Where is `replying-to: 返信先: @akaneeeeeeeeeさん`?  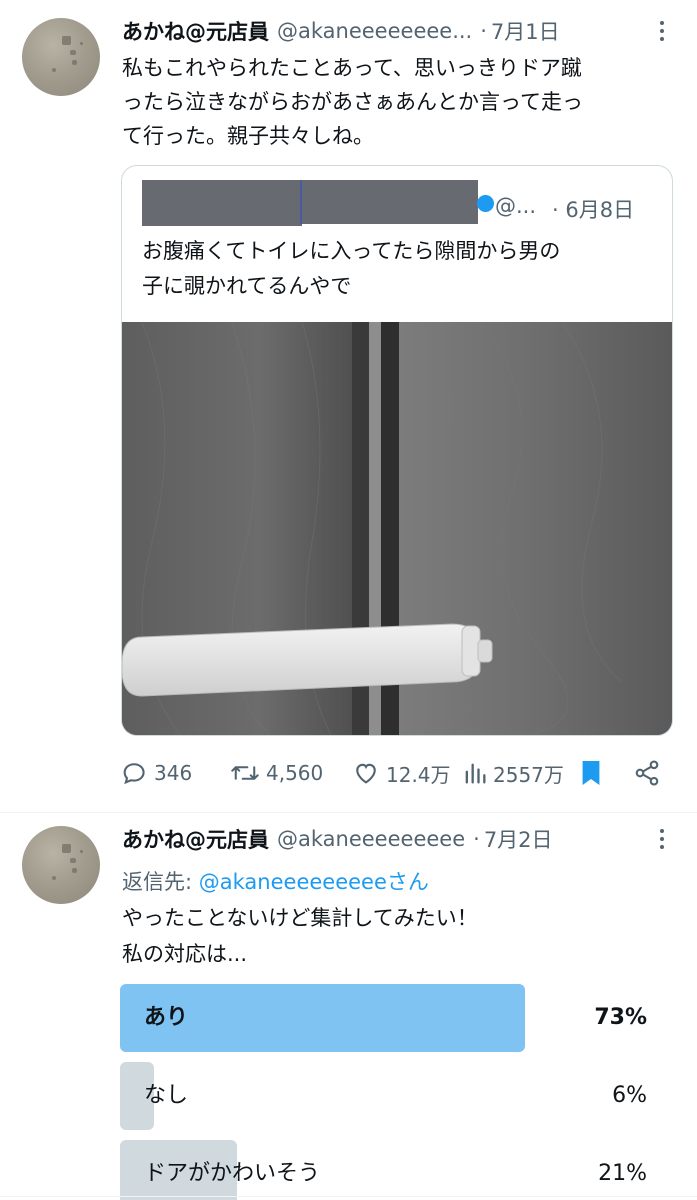 replying-to: 返信先: @akaneeeeeeeeeさん is located at coordinates (275, 881).